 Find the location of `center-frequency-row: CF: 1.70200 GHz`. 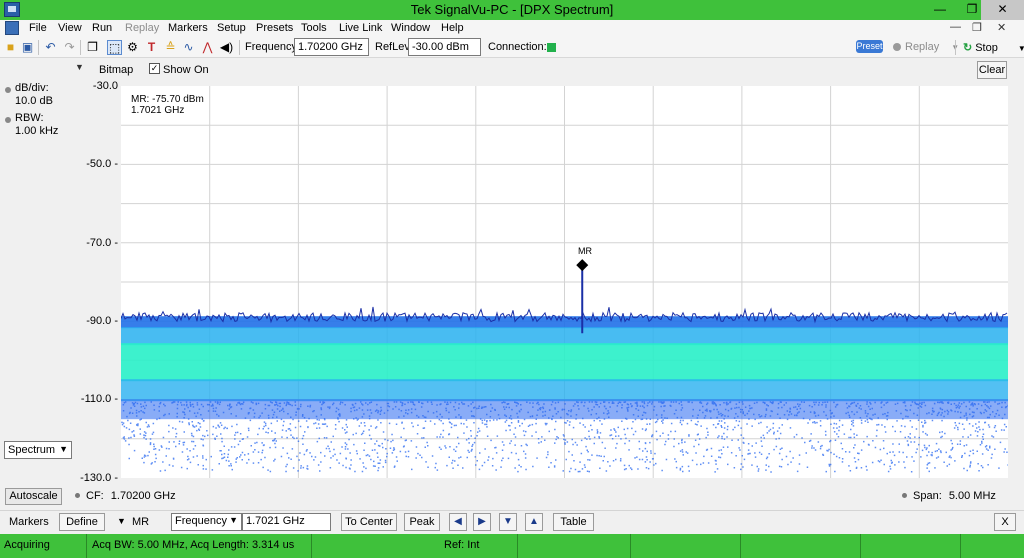

center-frequency-row: CF: 1.70200 GHz is located at coordinates (125, 496).